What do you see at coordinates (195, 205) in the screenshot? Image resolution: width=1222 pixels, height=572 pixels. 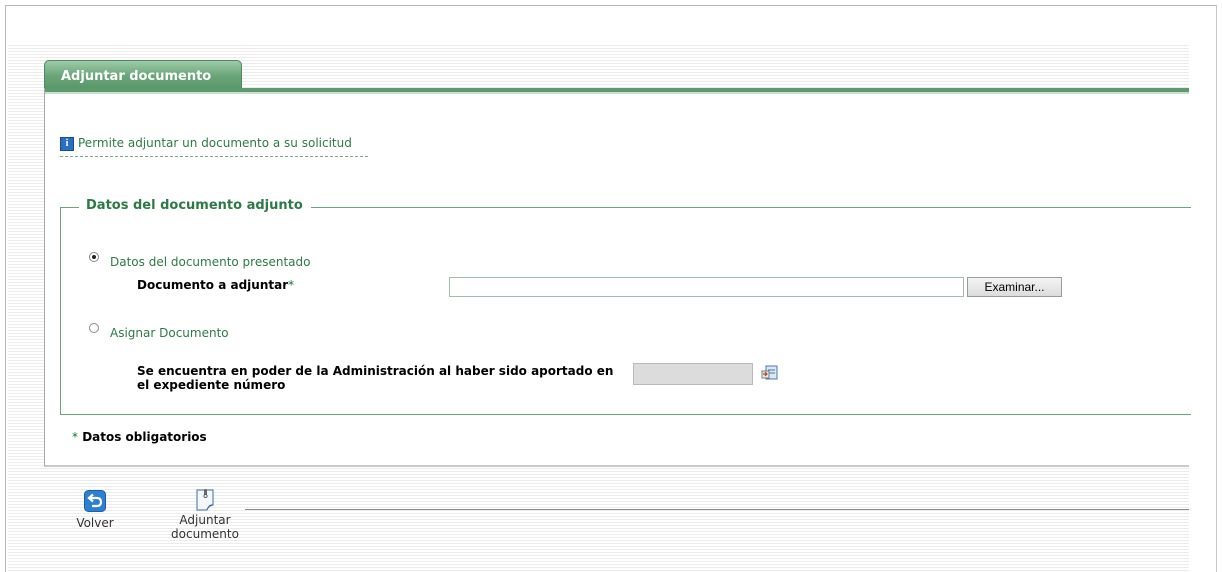 I see `fieldset-legend: Datos del documento adjunto` at bounding box center [195, 205].